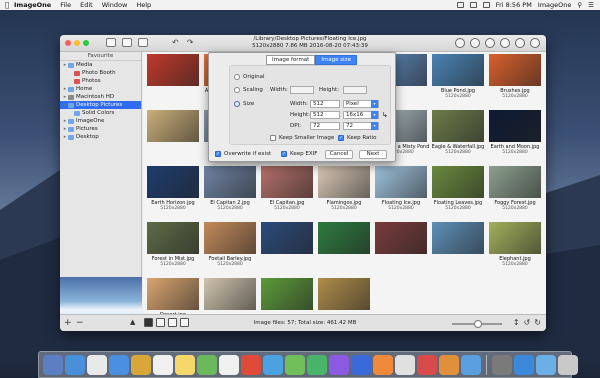 The width and height of the screenshot is (600, 378). What do you see at coordinates (100, 137) in the screenshot?
I see `sidebar-item: ▸ Desktop` at bounding box center [100, 137].